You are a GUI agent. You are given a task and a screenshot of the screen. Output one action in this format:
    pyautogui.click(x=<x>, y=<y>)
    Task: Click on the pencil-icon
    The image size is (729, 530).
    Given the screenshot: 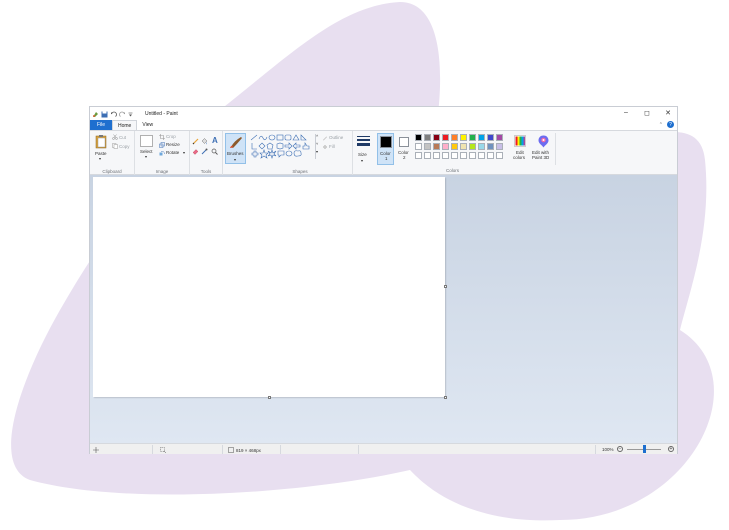 What is the action you would take?
    pyautogui.click(x=195, y=141)
    